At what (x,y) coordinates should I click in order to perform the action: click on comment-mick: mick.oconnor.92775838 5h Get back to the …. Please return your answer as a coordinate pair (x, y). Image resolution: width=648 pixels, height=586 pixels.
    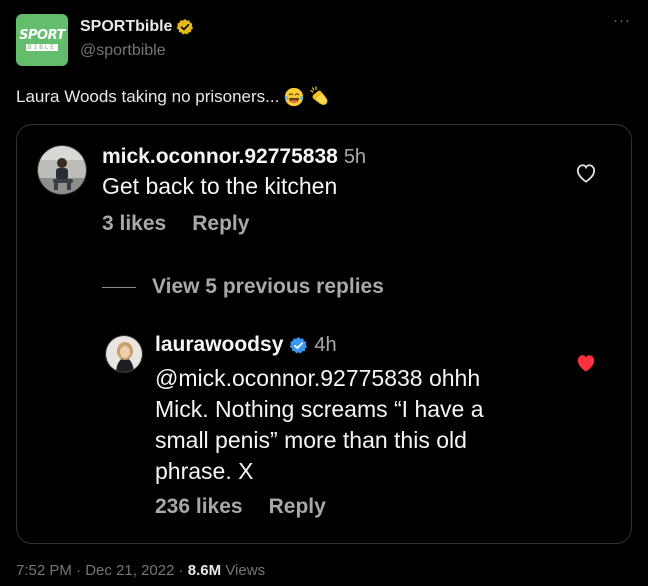
    Looking at the image, I should click on (234, 190).